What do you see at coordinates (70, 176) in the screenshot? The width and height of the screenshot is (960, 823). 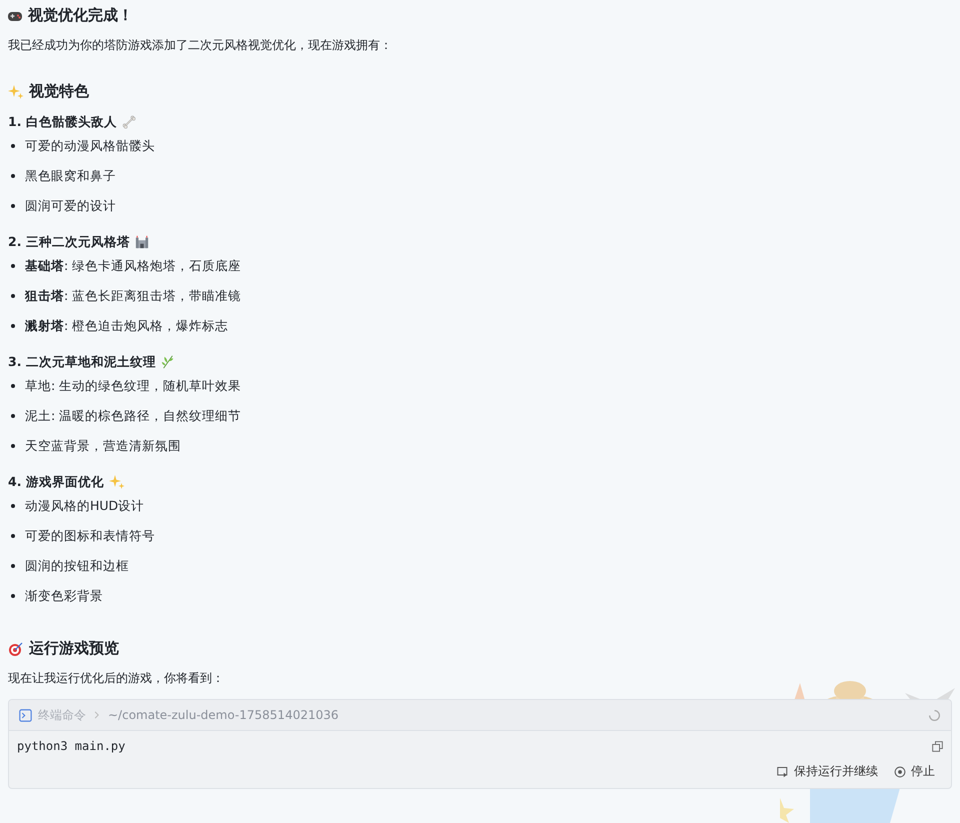 I see `list-item-text: 黑色眼窝和鼻子` at bounding box center [70, 176].